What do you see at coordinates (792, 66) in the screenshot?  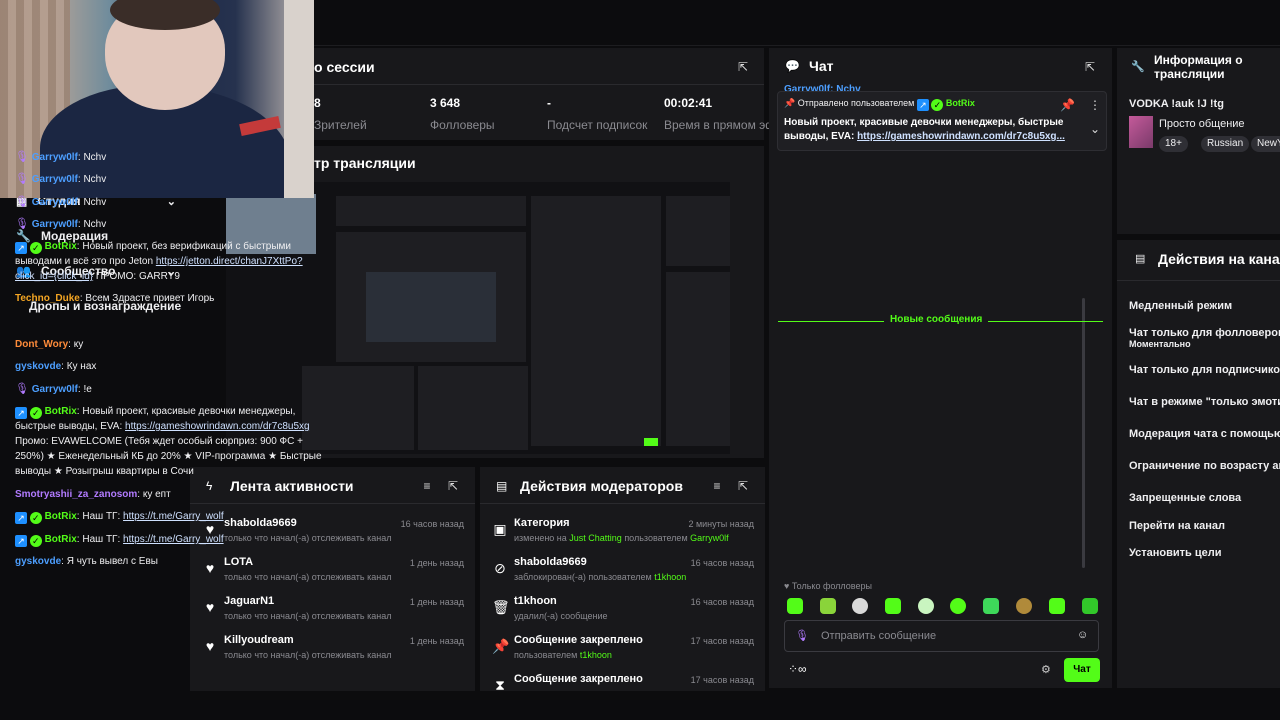 I see `chat-bubble-icon: 💬` at bounding box center [792, 66].